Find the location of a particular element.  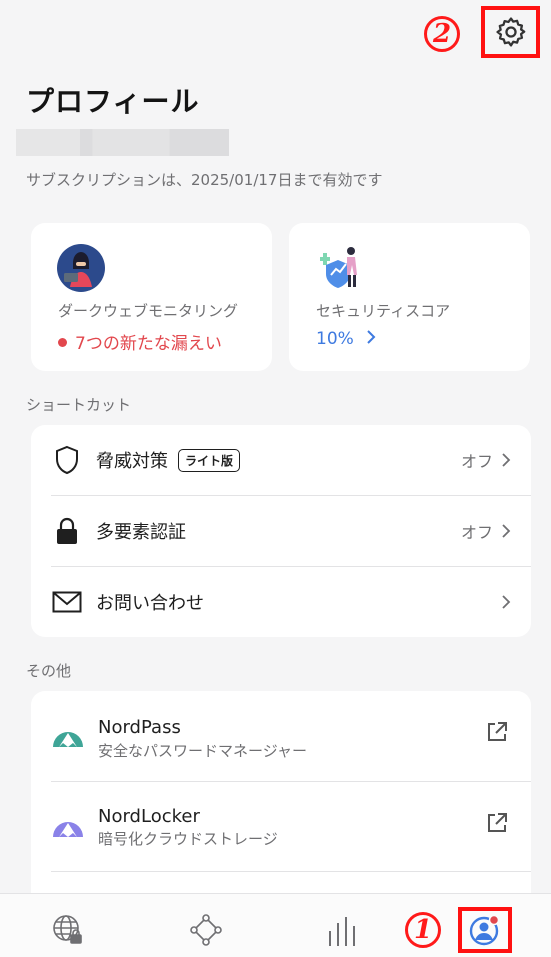

globe-lock-icon is located at coordinates (67, 929).